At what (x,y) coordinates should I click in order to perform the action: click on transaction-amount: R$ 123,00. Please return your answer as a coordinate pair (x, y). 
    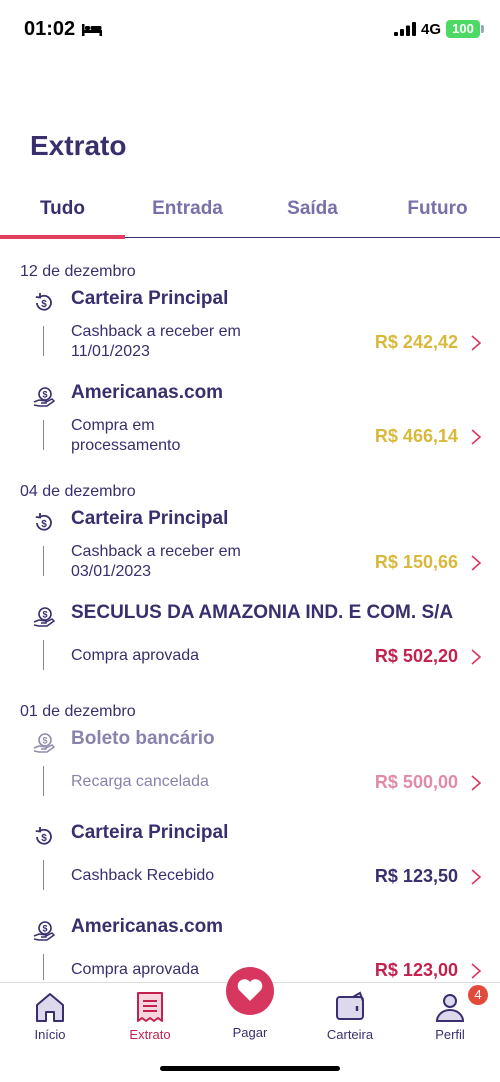
    Looking at the image, I should click on (416, 970).